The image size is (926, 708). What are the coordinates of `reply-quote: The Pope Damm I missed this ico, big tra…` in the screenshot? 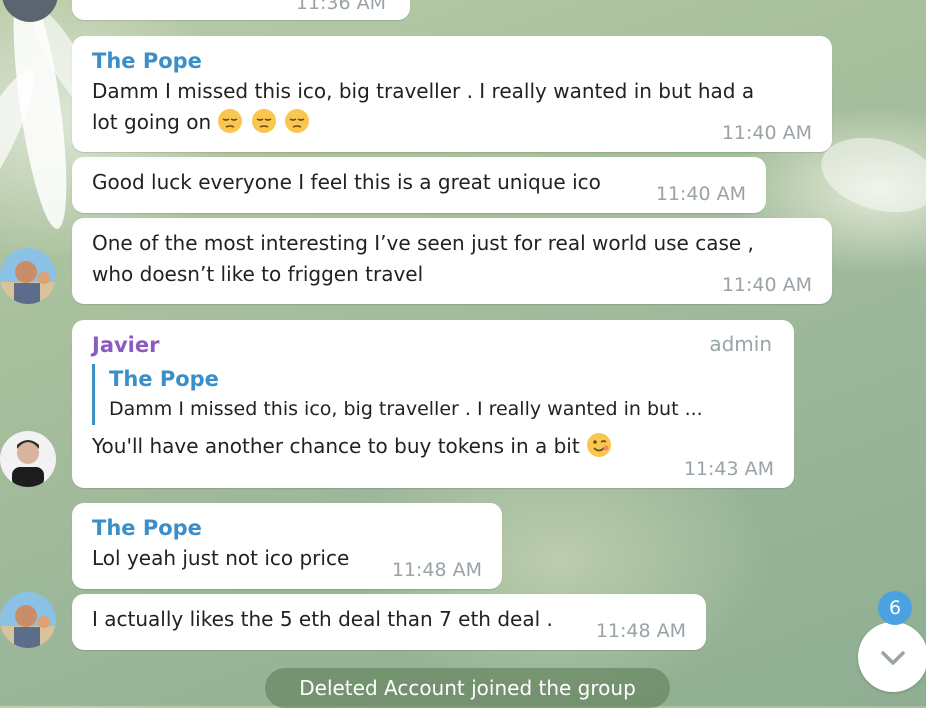 It's located at (433, 394).